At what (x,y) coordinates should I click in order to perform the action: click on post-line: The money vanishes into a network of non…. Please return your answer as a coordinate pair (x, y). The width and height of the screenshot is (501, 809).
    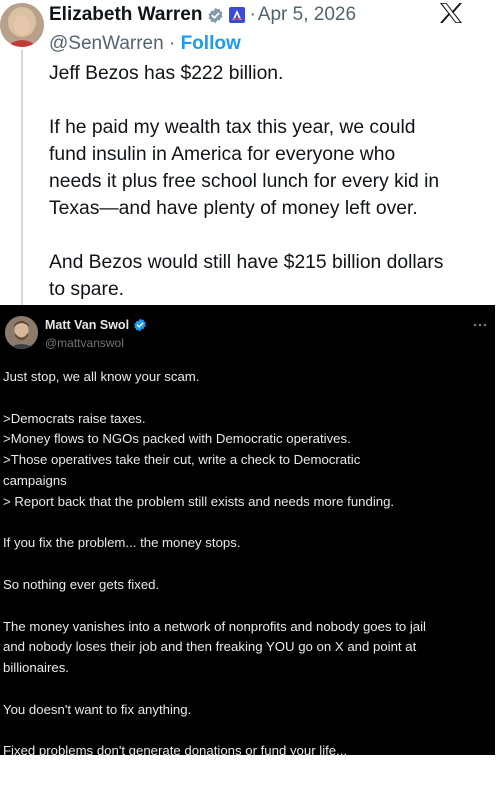
    Looking at the image, I should click on (214, 626).